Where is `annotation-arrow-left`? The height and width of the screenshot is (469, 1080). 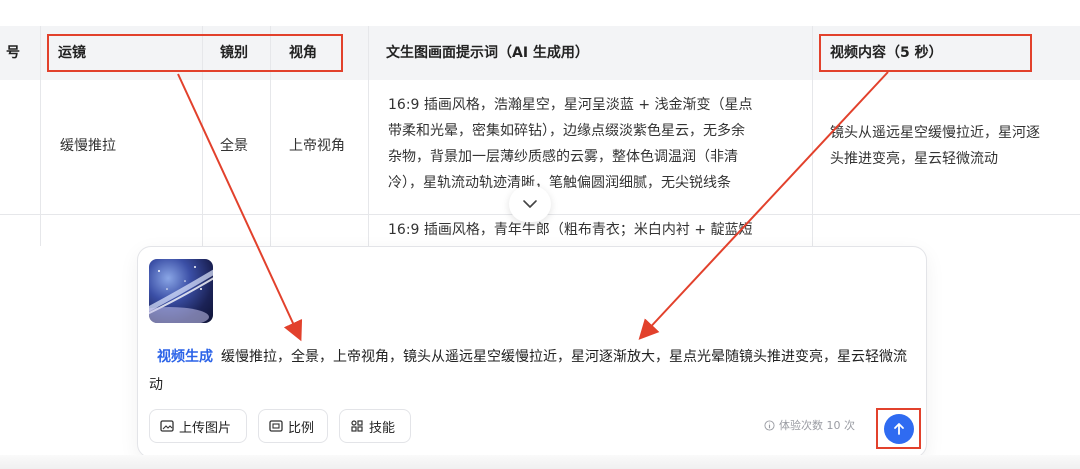 annotation-arrow-left is located at coordinates (240, 207).